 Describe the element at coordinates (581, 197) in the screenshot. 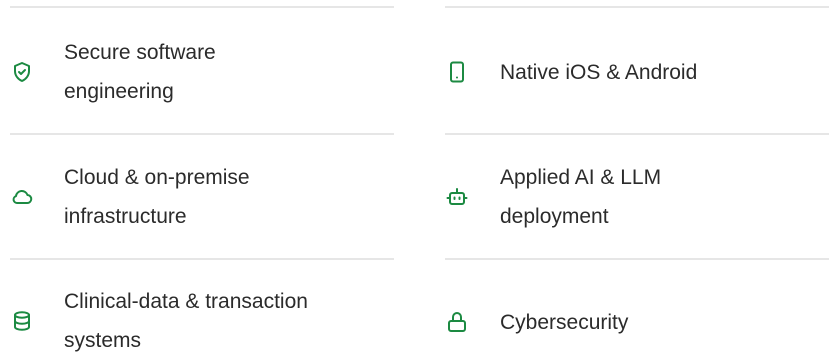

I see `feature-label: Applied AI & LLM deployment` at that location.